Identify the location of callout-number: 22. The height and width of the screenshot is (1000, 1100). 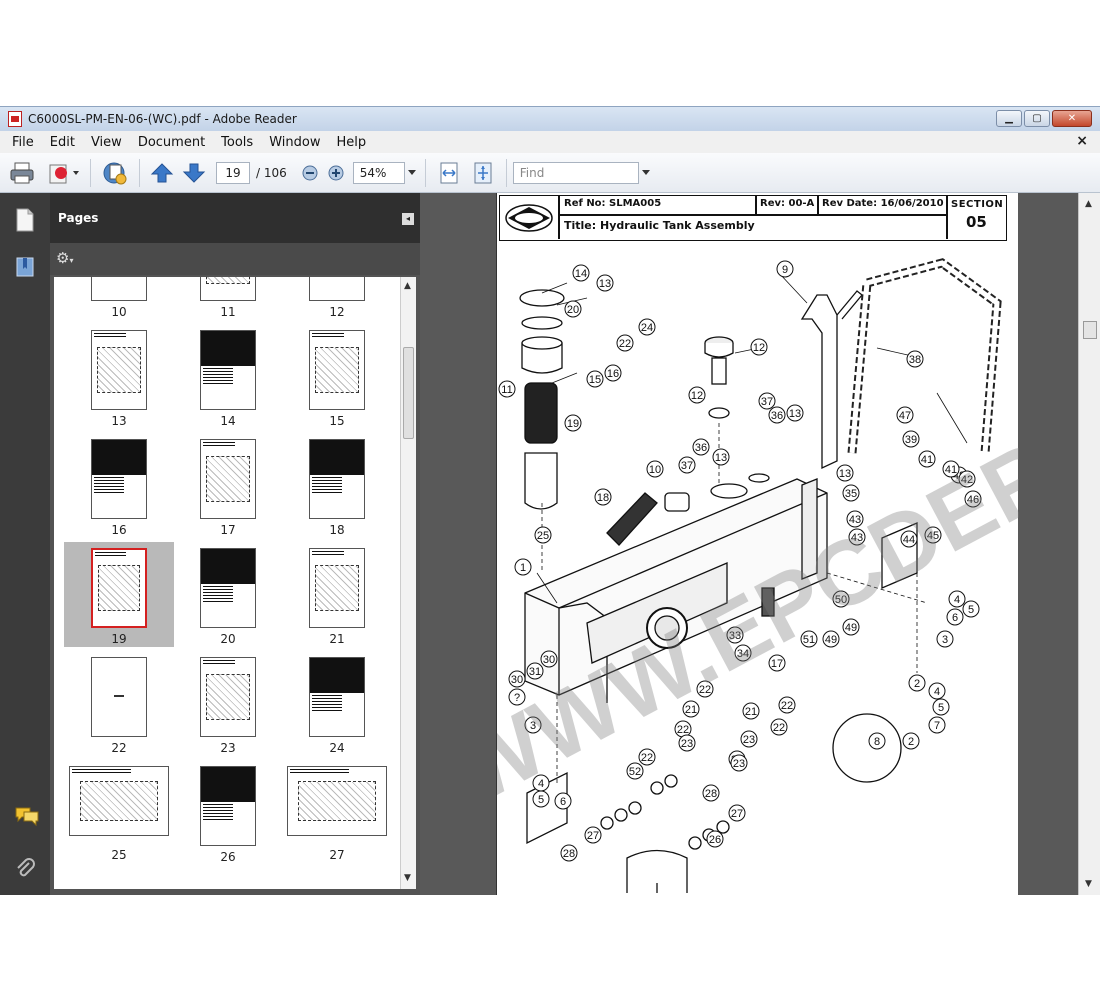
(683, 730).